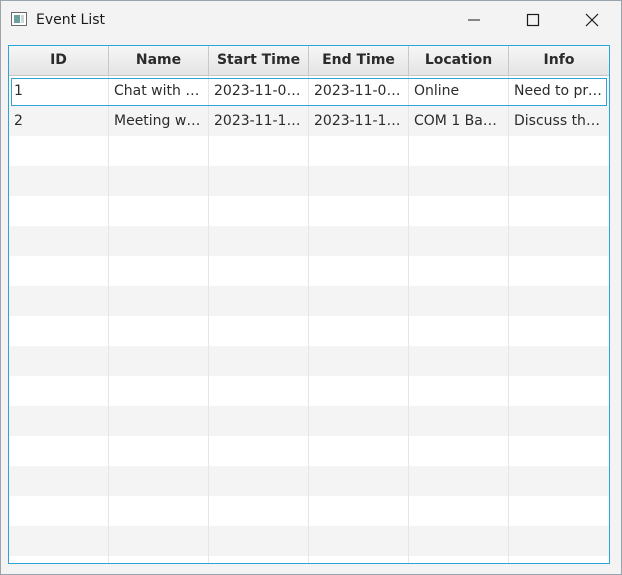 Image resolution: width=622 pixels, height=575 pixels. I want to click on title-bar: Event List, so click(311, 20).